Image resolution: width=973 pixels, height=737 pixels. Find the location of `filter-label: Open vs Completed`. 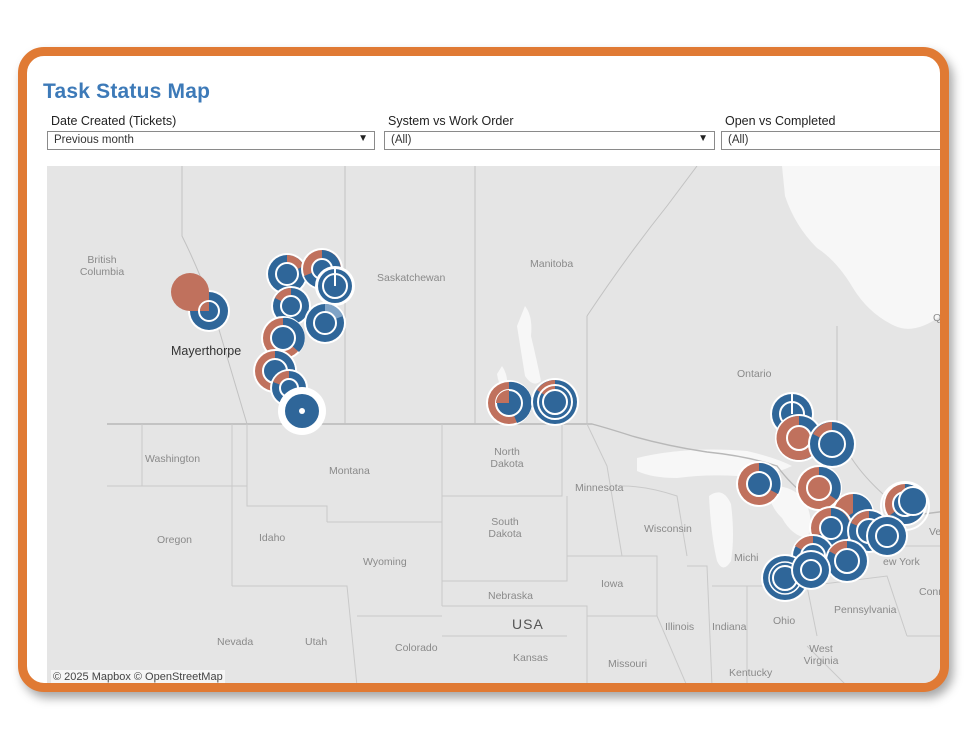

filter-label: Open vs Completed is located at coordinates (780, 121).